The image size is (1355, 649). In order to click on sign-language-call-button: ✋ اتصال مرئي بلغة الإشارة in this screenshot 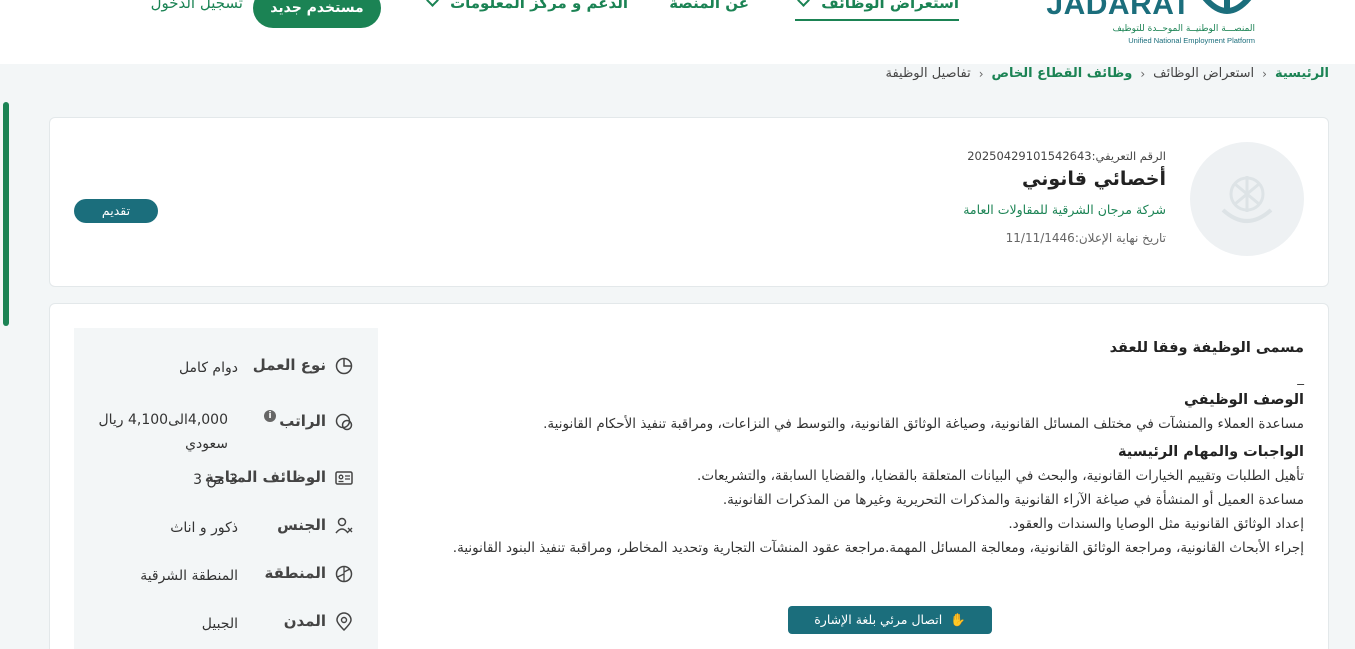, I will do `click(890, 620)`.